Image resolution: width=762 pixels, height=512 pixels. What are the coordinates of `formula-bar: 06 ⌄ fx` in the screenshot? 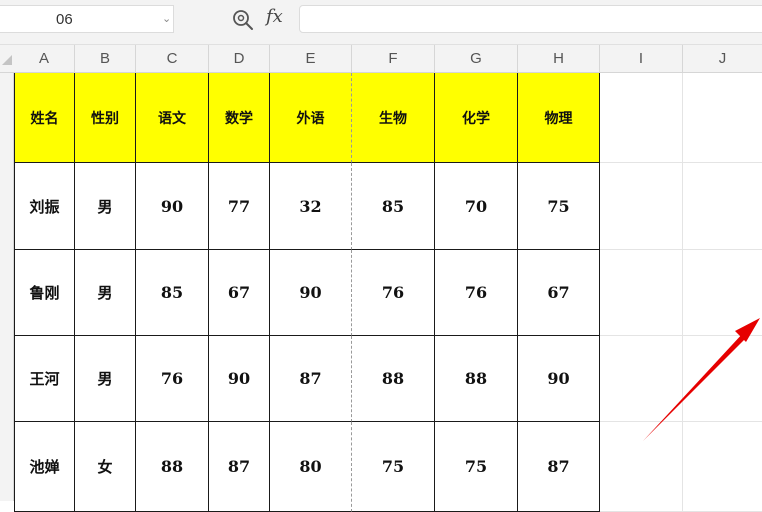 It's located at (381, 22).